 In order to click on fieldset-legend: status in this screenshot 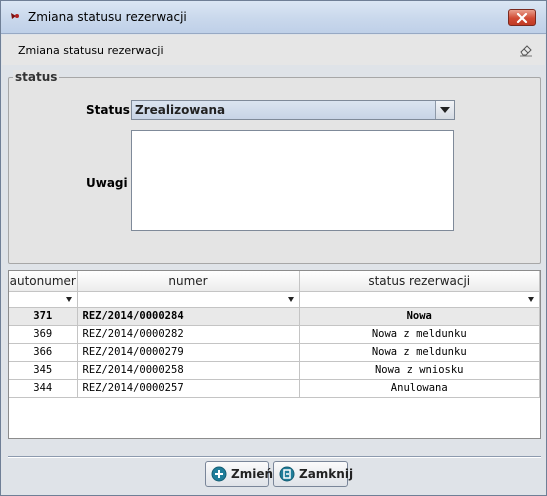, I will do `click(36, 77)`.